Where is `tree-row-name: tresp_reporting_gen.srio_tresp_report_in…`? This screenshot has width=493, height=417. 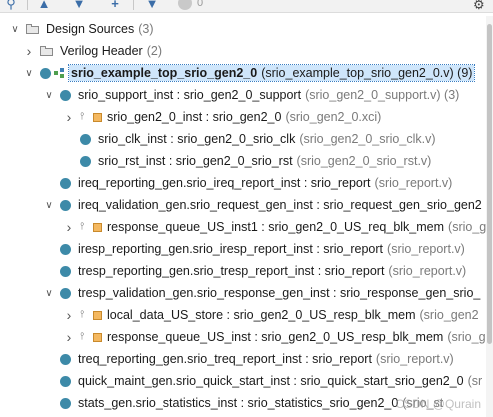
tree-row-name: tresp_reporting_gen.srio_tresp_report_in… is located at coordinates (231, 271).